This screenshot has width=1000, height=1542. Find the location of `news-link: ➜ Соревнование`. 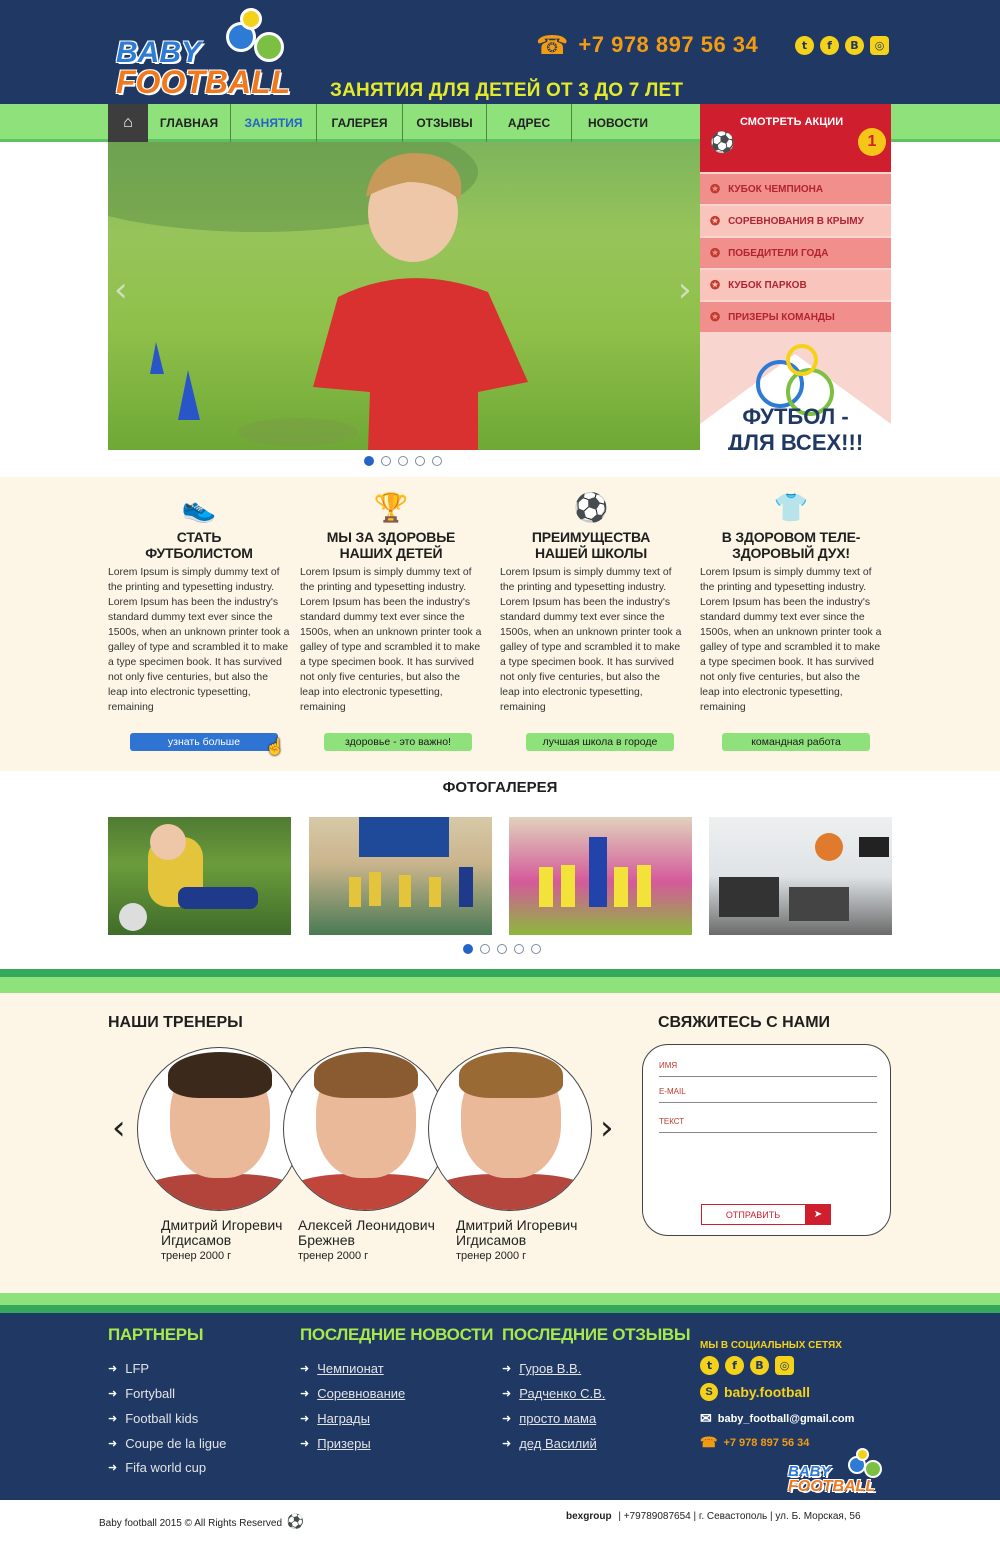

news-link: ➜ Соревнование is located at coordinates (352, 1393).